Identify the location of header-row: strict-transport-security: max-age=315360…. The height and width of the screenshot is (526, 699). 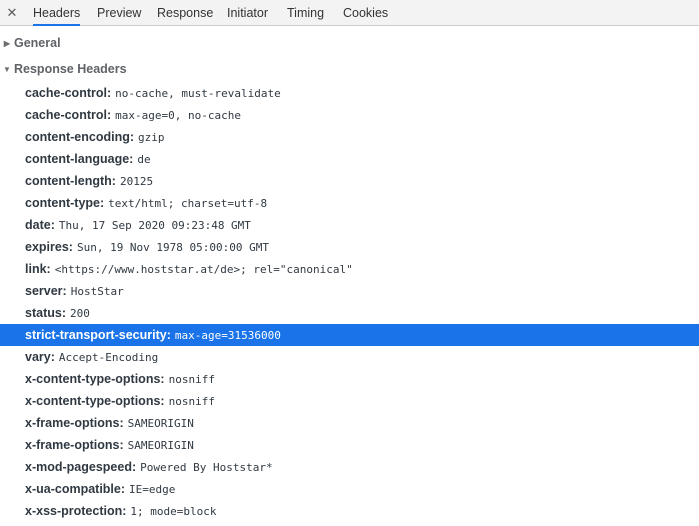
(349, 335).